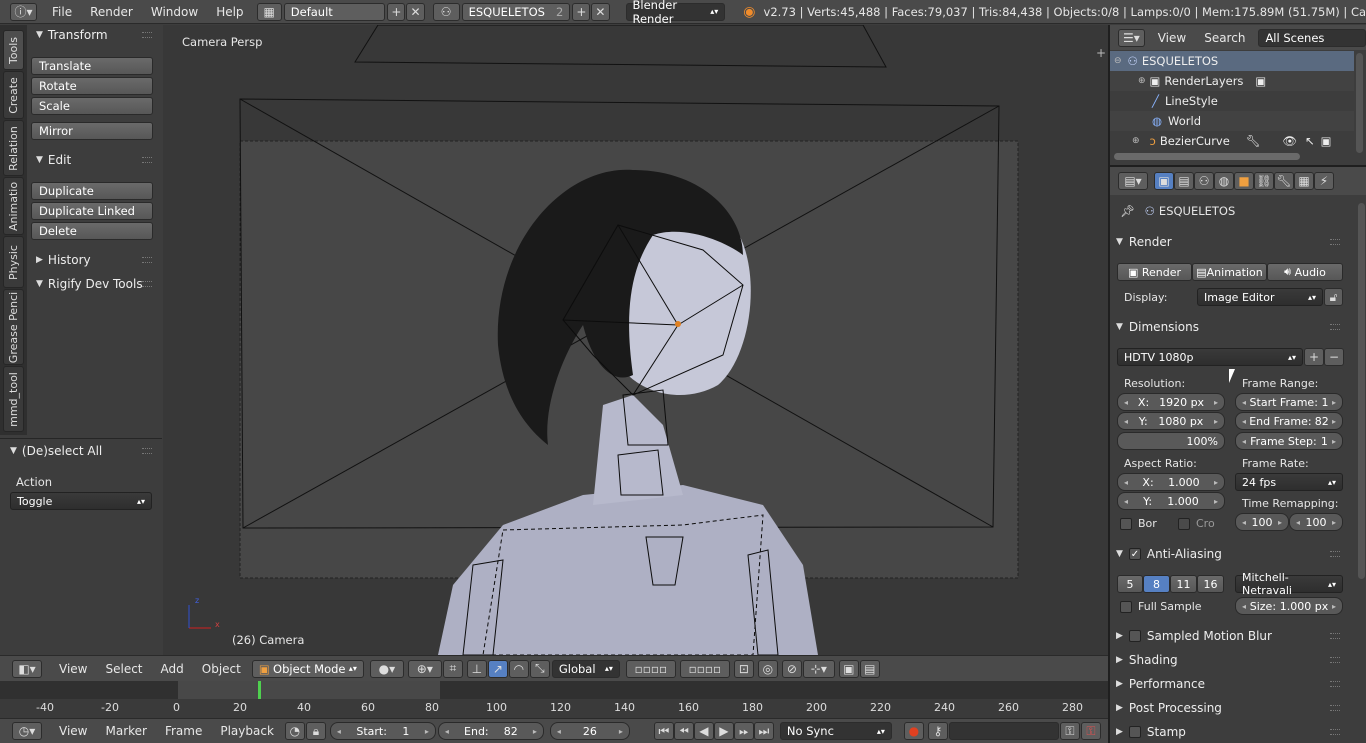  I want to click on aa-samples-5: 5, so click(1130, 584).